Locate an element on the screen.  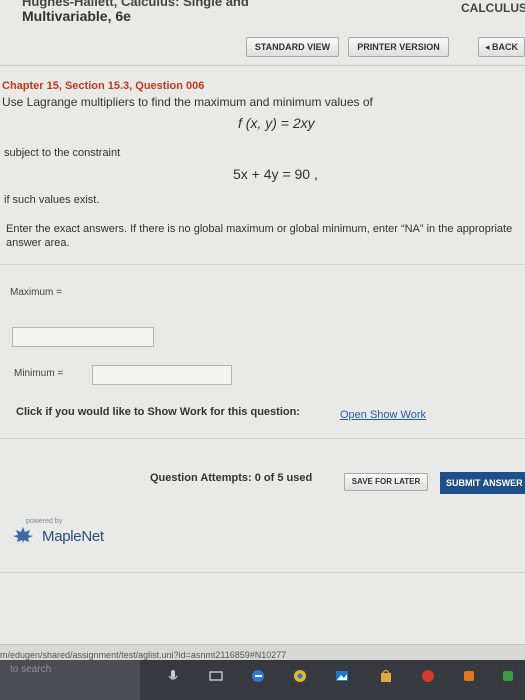
maximum-label: Maximum = is located at coordinates (36, 292).